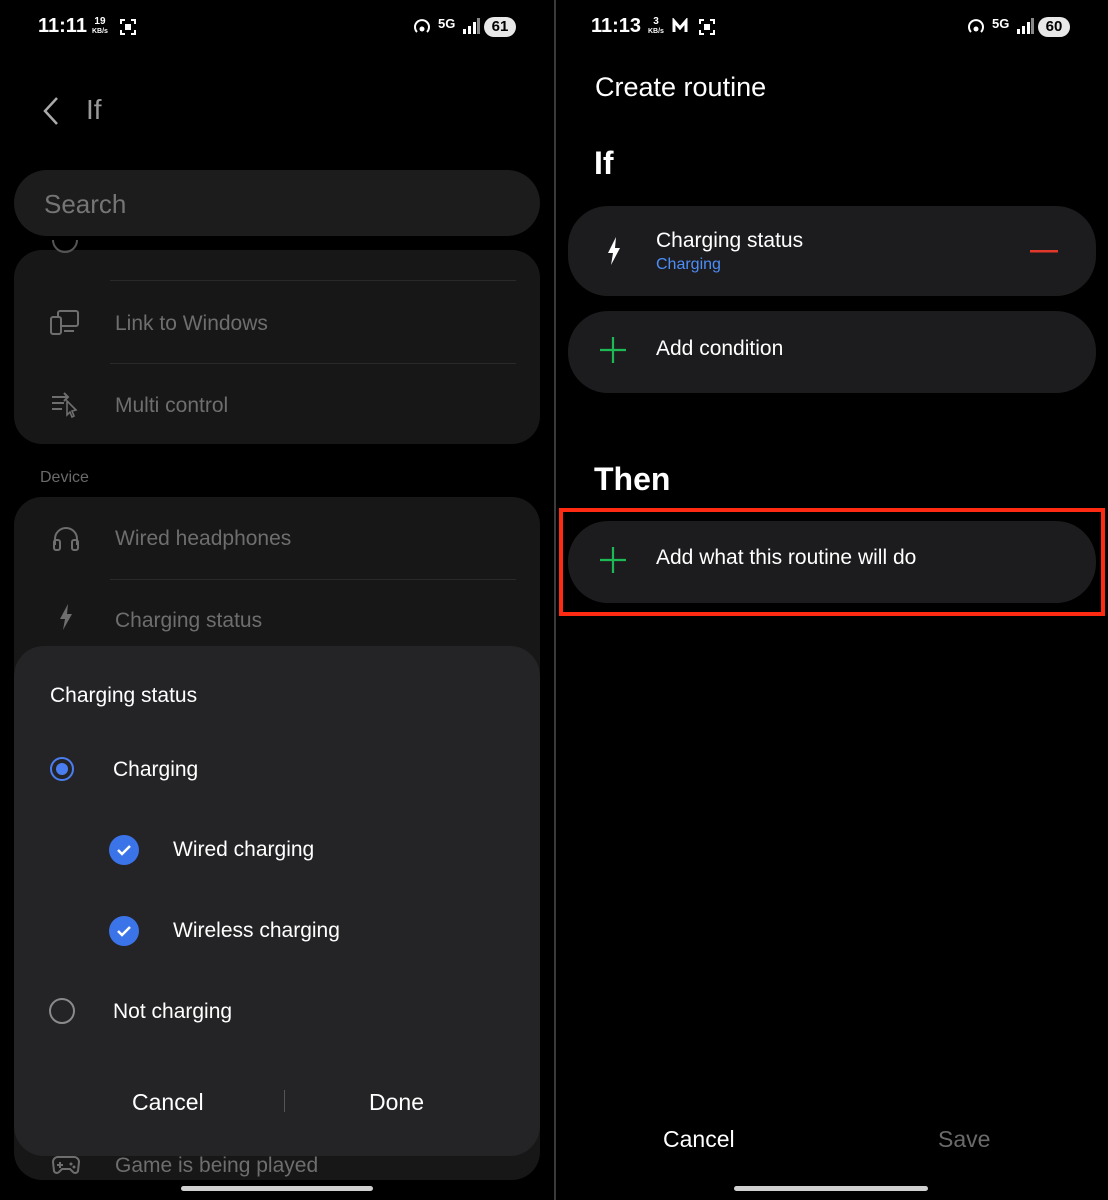  What do you see at coordinates (62, 1011) in the screenshot?
I see `radio-unselected` at bounding box center [62, 1011].